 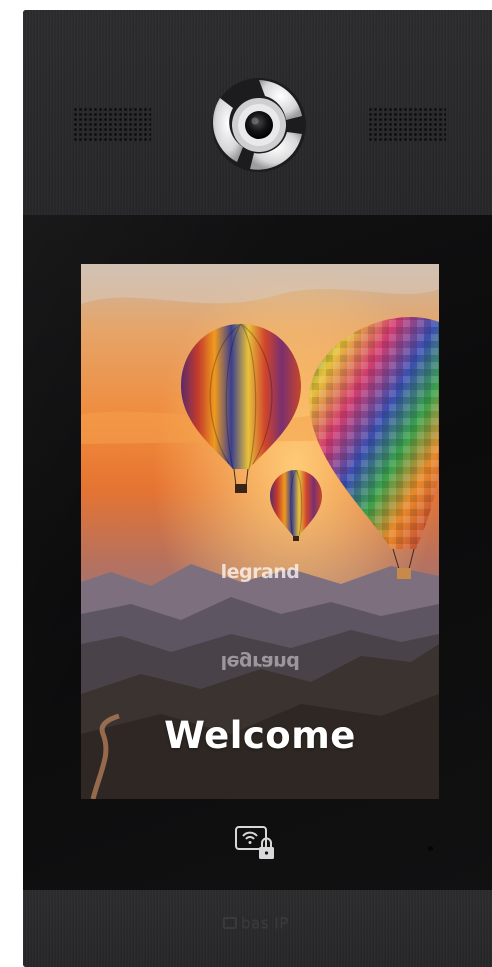 I want to click on nfc-card-lock-icon, so click(x=256, y=844).